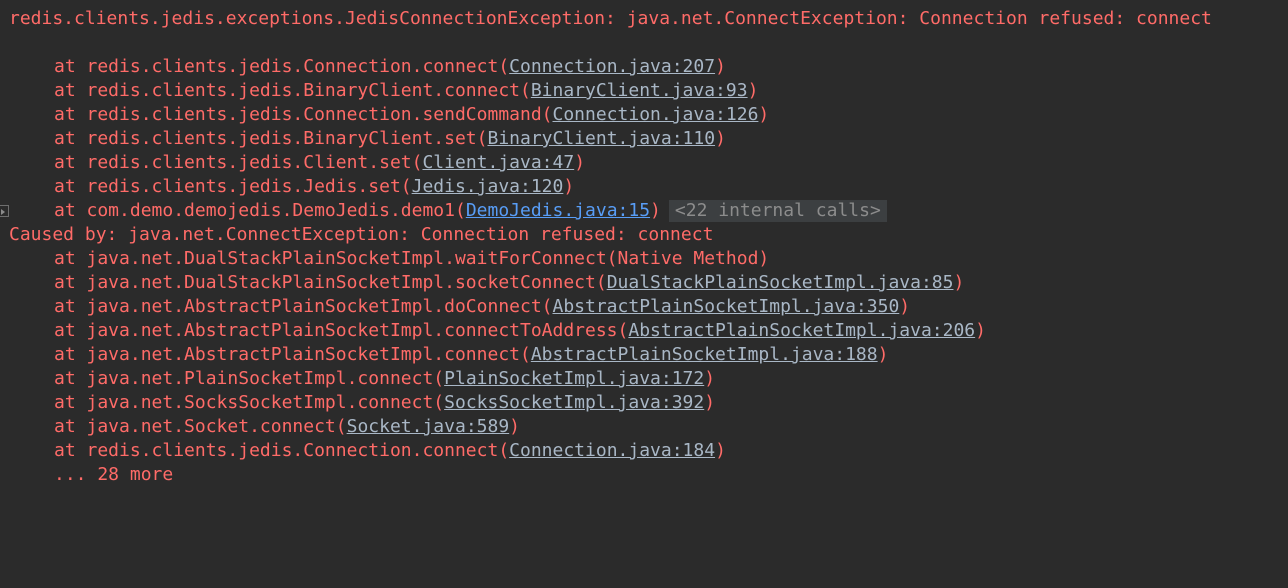  Describe the element at coordinates (574, 402) in the screenshot. I see `source-link: SocksSocketImpl.java:392` at that location.